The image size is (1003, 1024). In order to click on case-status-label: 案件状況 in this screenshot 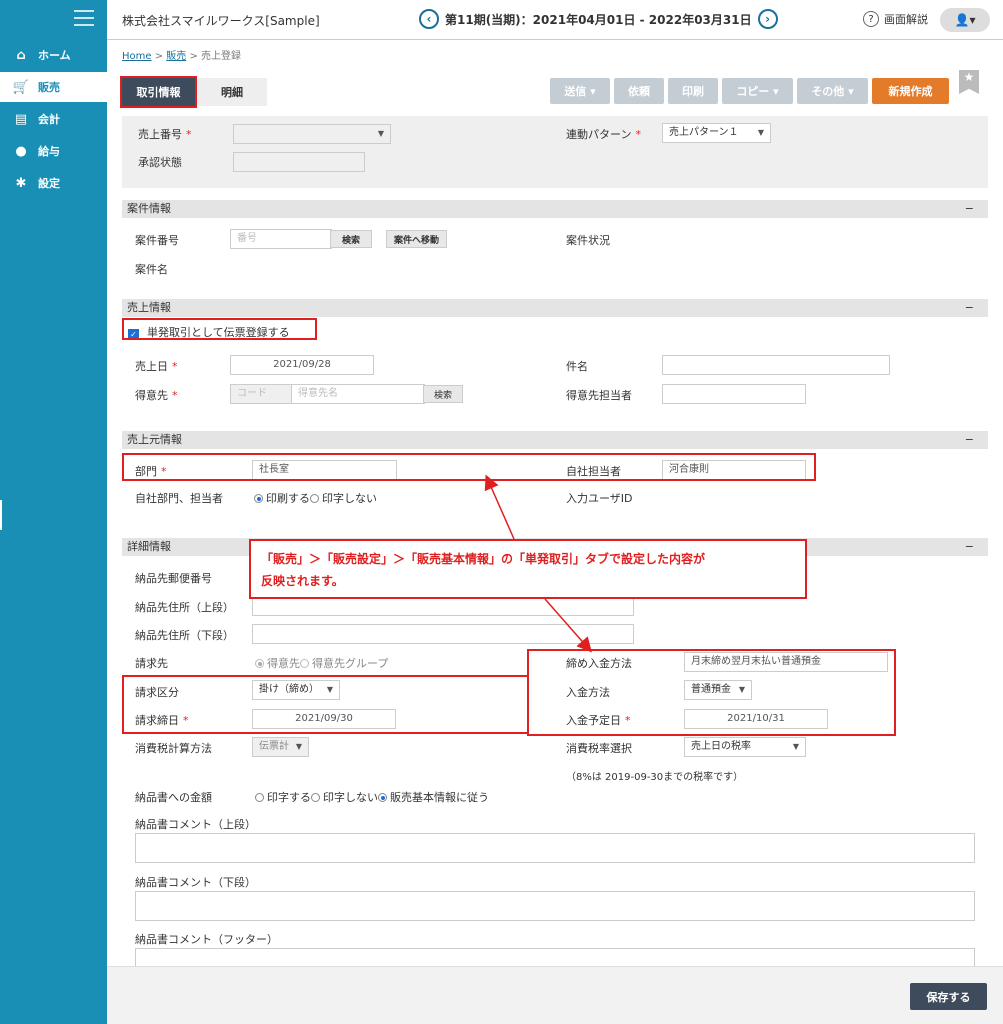, I will do `click(588, 240)`.